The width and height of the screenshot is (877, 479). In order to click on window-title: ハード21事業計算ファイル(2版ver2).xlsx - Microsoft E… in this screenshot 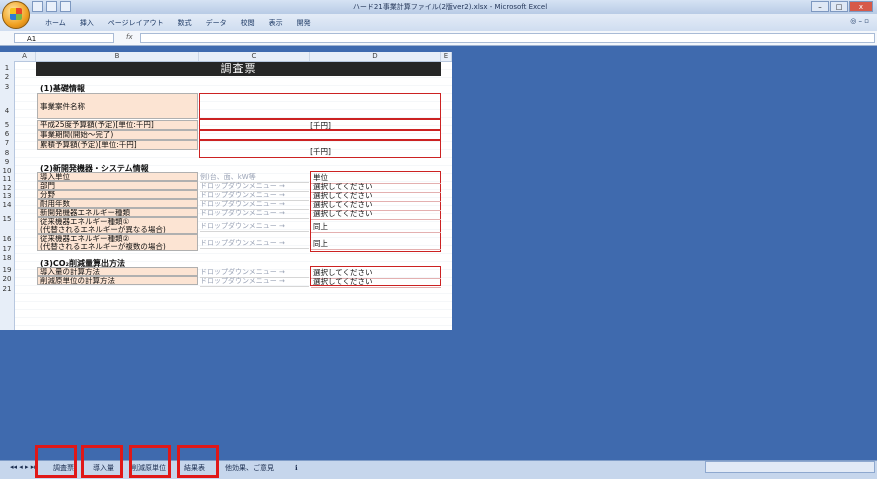, I will do `click(450, 7)`.